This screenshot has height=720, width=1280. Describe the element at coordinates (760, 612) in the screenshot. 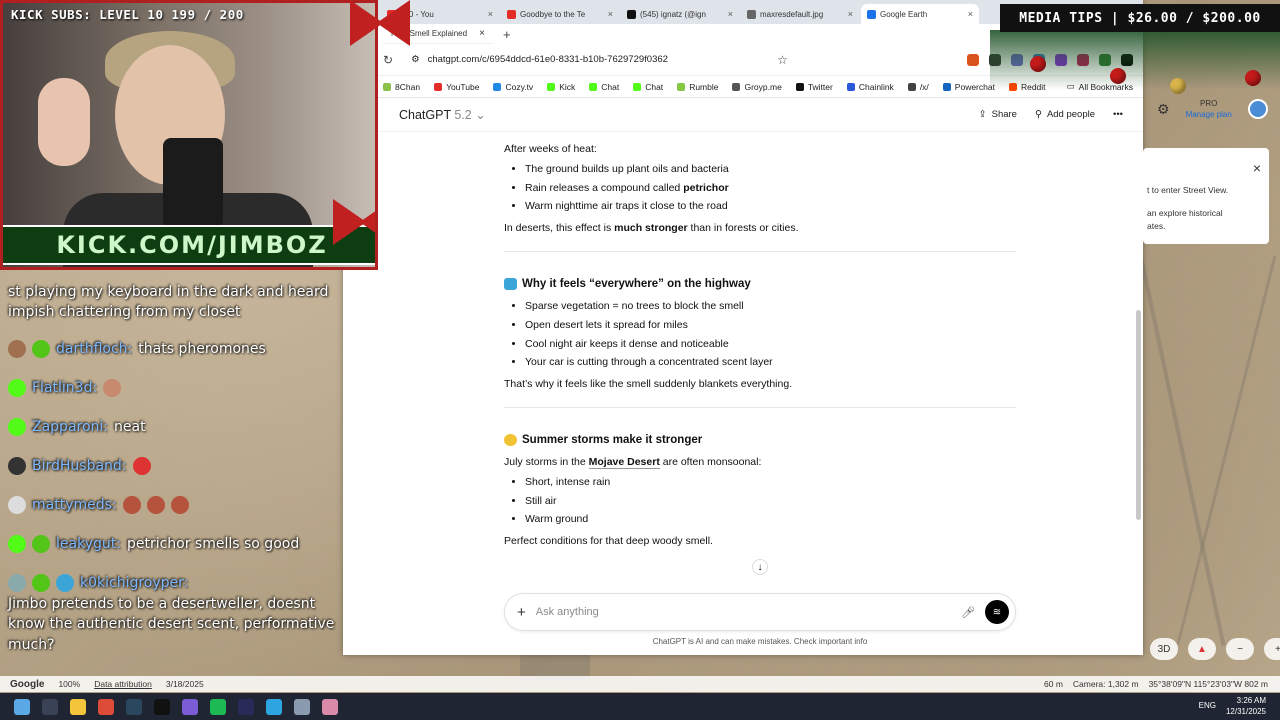

I see `message-composer: + Ask anything 🎤︎ ≋` at that location.